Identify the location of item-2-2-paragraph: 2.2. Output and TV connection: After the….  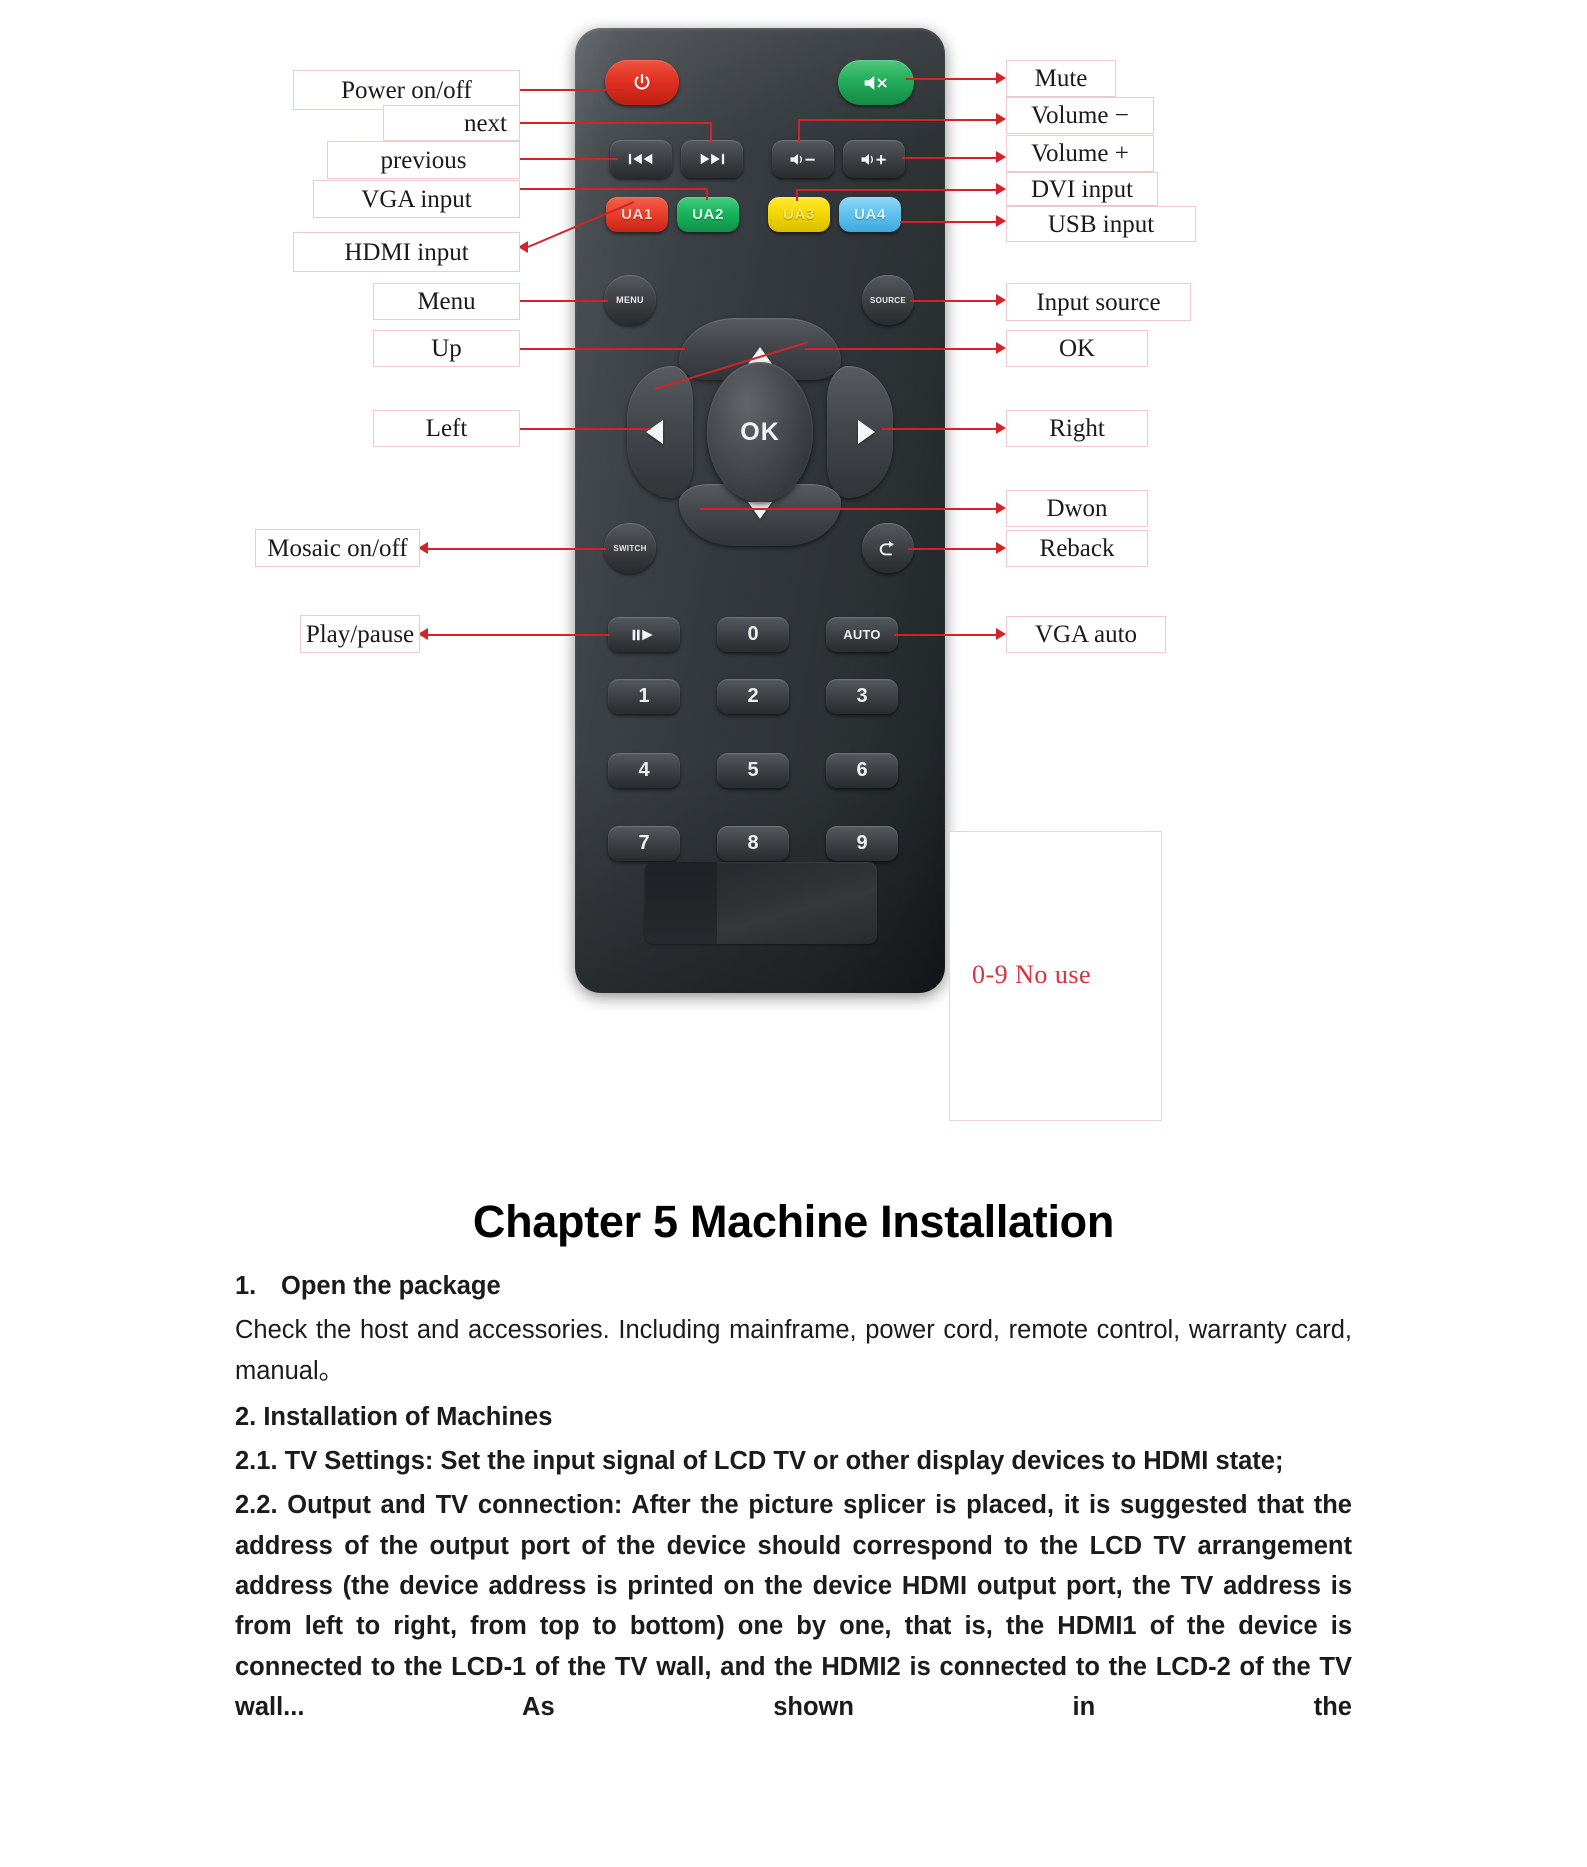
(793, 1606).